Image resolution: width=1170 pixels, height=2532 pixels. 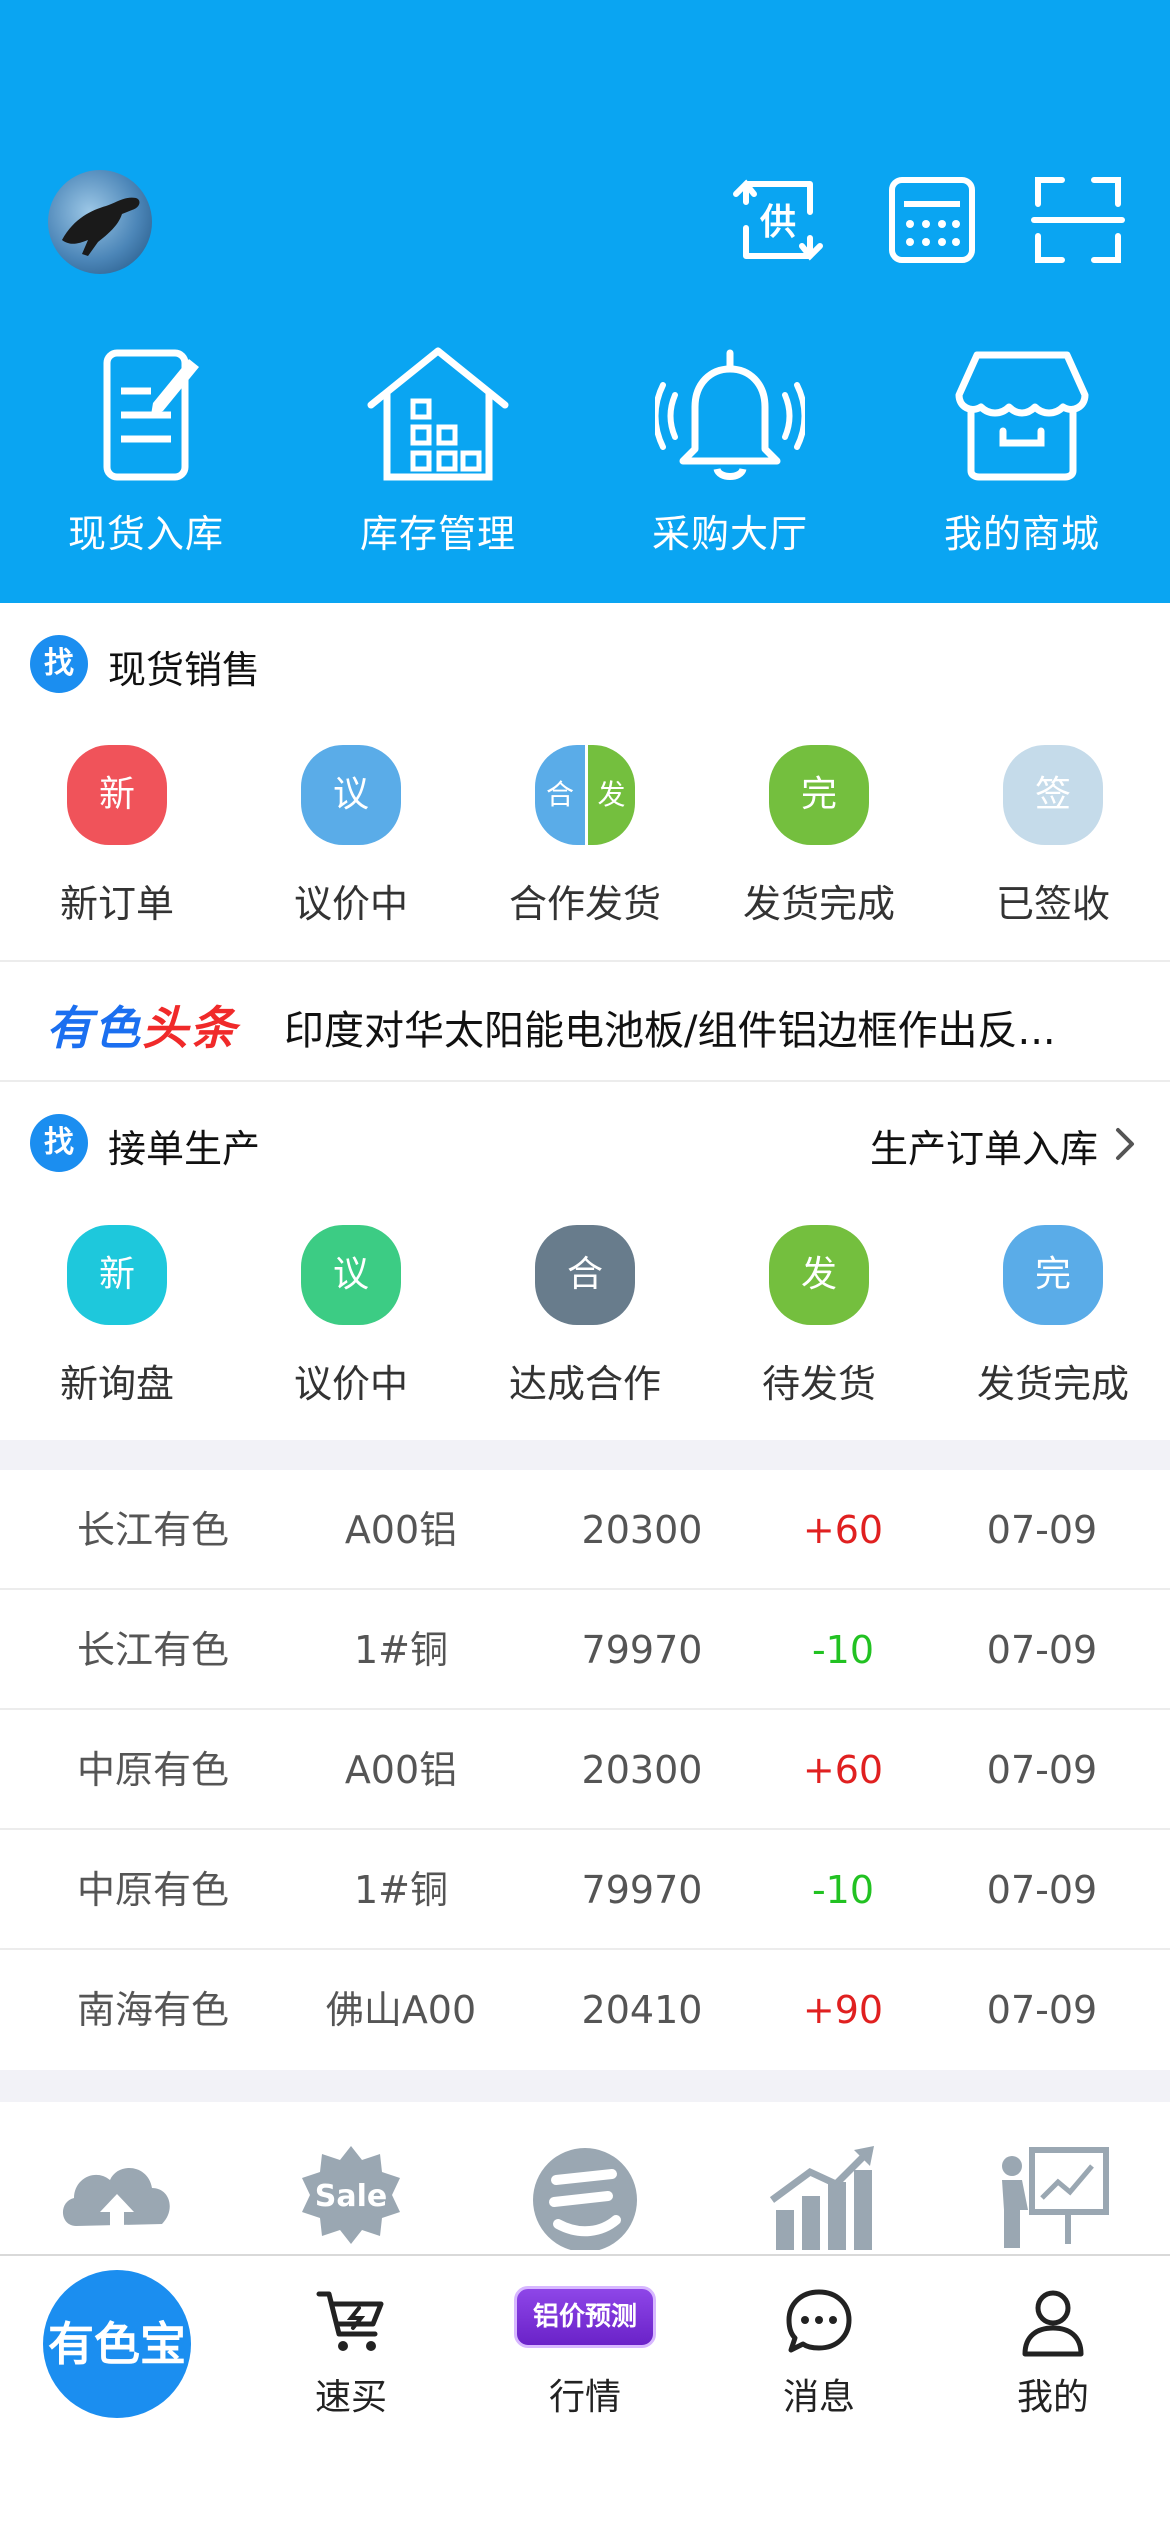 I want to click on status-label: 已签收, so click(x=1052, y=904).